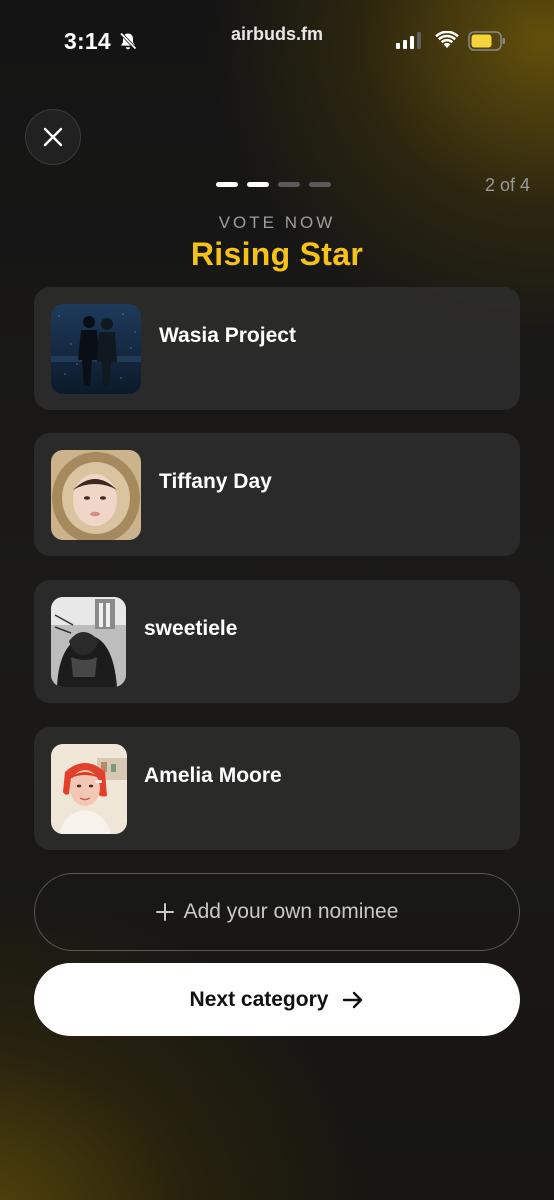 The height and width of the screenshot is (1200, 554). What do you see at coordinates (486, 41) in the screenshot?
I see `battery-icon` at bounding box center [486, 41].